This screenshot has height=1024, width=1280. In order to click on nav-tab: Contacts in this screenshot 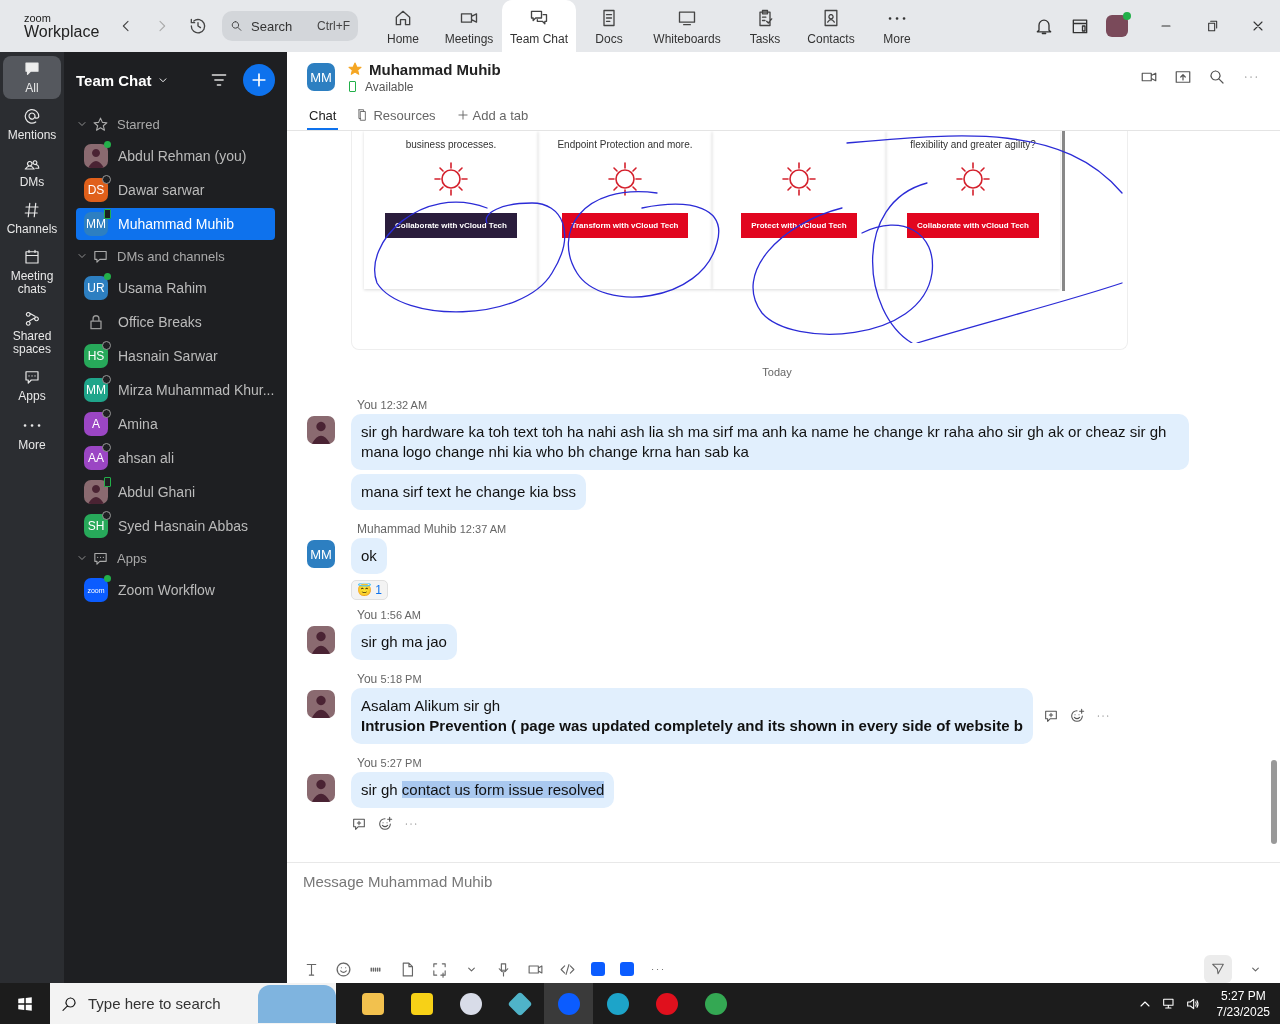, I will do `click(831, 26)`.